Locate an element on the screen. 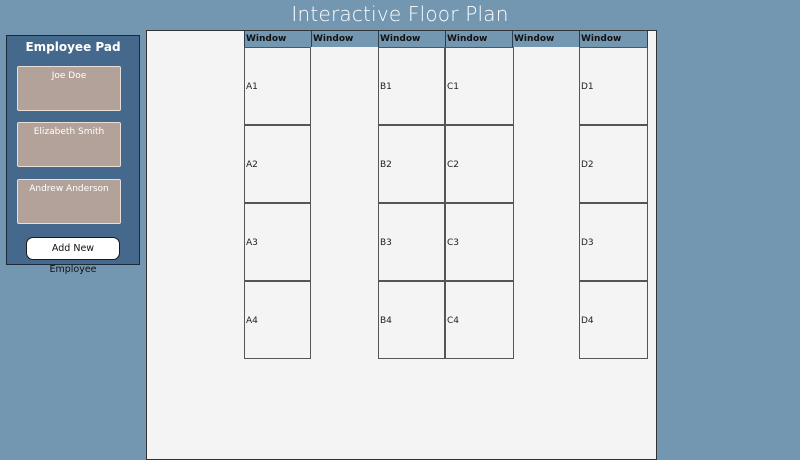 The height and width of the screenshot is (460, 800). desk-b4: B4 is located at coordinates (411, 320).